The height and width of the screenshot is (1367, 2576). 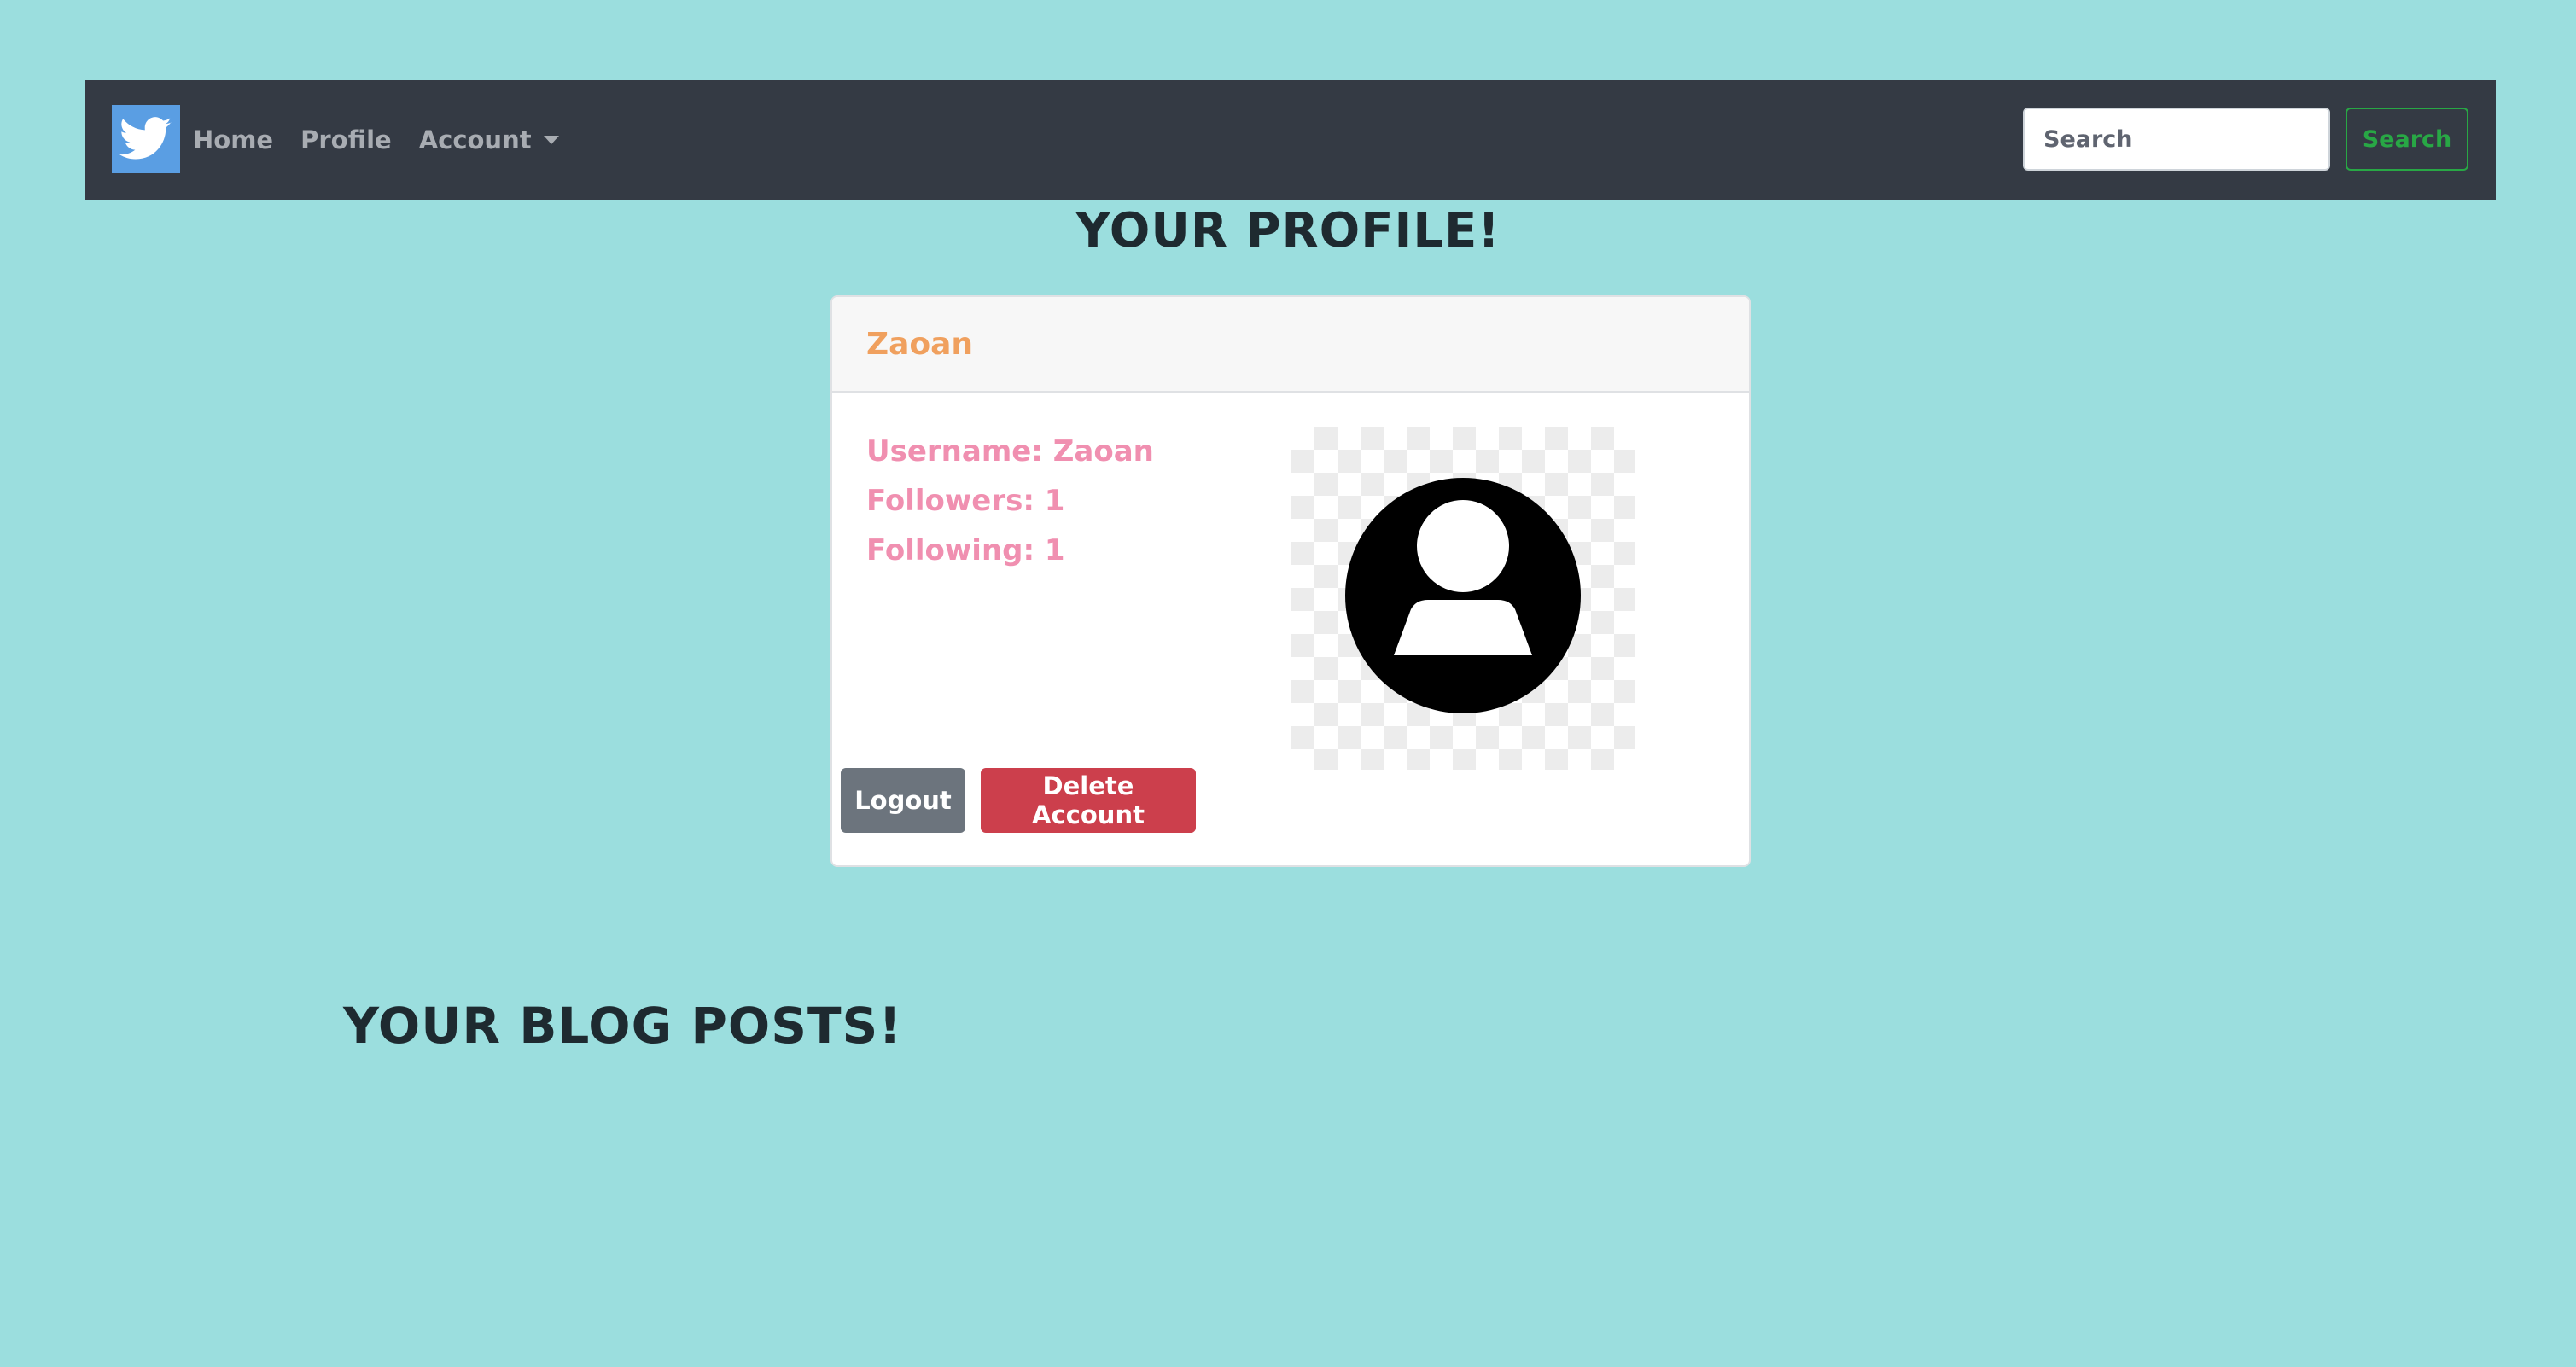 What do you see at coordinates (965, 550) in the screenshot?
I see `profile-following: Following: 1` at bounding box center [965, 550].